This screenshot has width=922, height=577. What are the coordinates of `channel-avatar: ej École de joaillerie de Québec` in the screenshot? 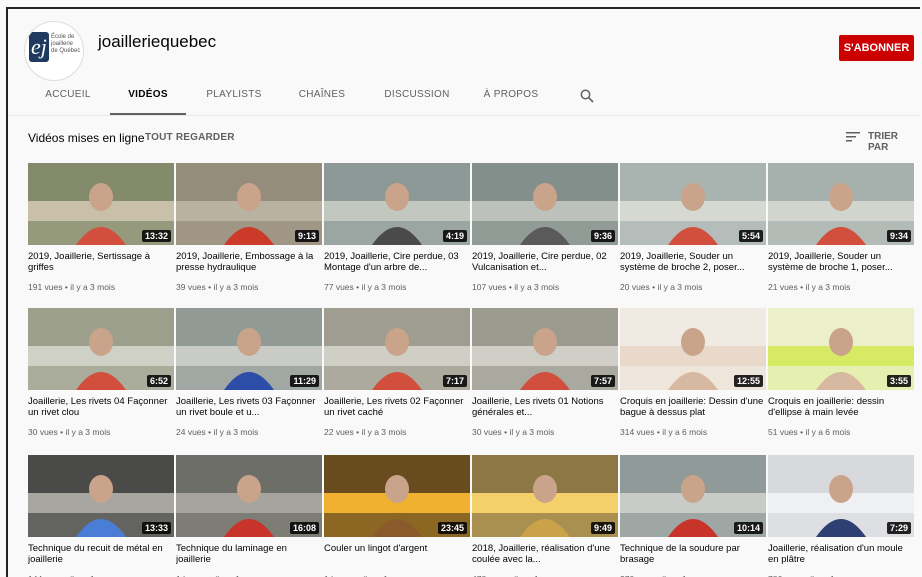 It's located at (54, 51).